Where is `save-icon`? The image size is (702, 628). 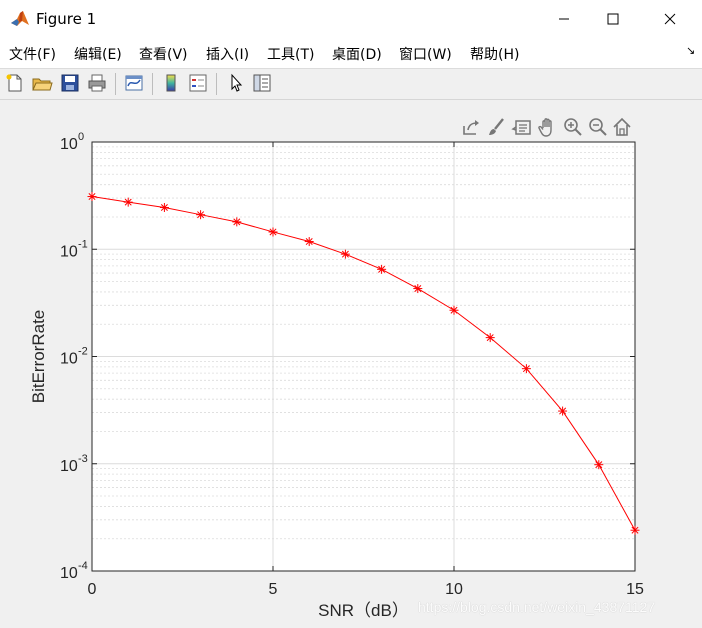 save-icon is located at coordinates (70, 83).